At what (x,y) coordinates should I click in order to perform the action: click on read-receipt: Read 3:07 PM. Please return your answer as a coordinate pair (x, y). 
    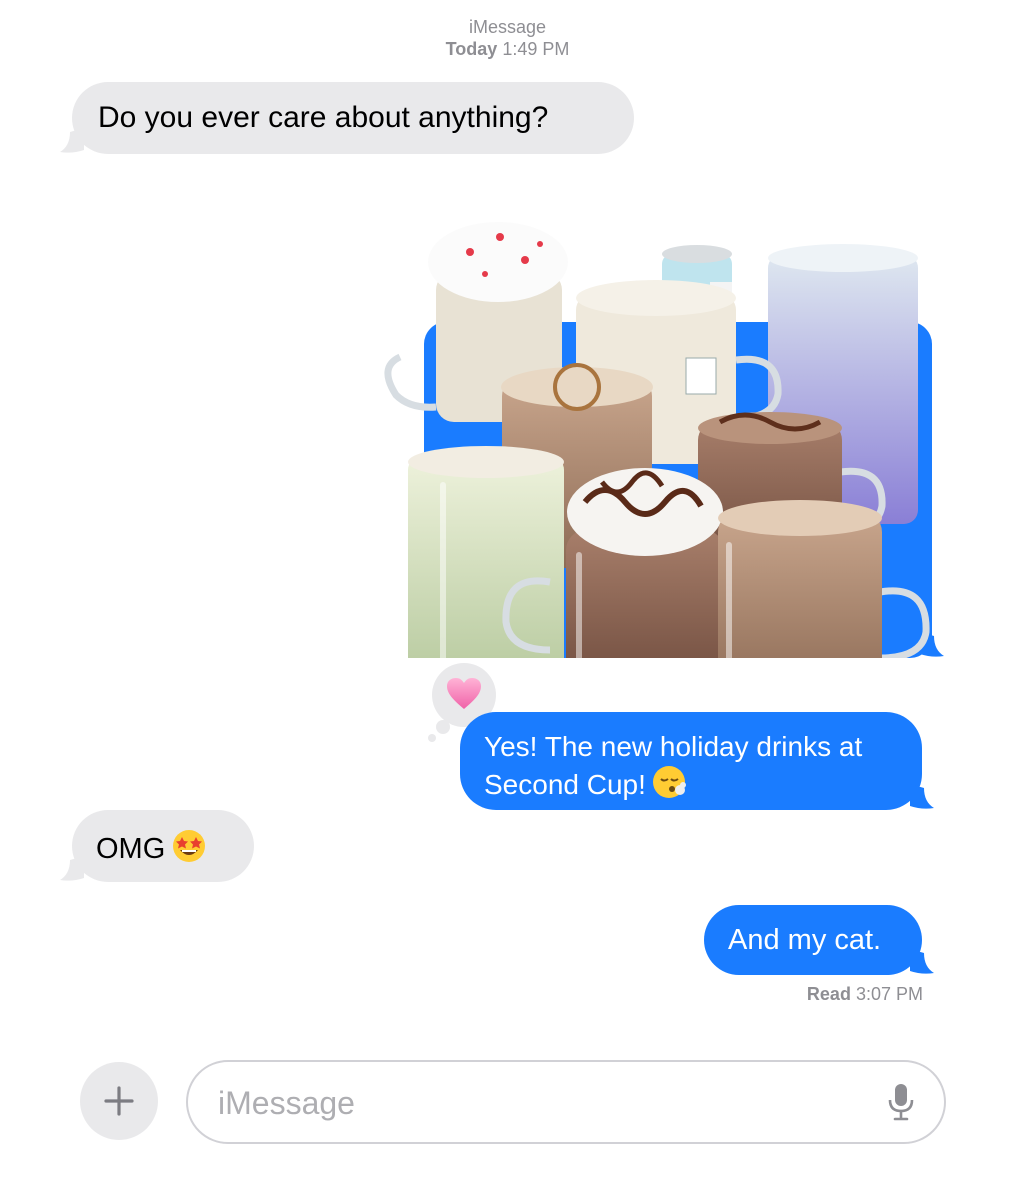
    Looking at the image, I should click on (865, 994).